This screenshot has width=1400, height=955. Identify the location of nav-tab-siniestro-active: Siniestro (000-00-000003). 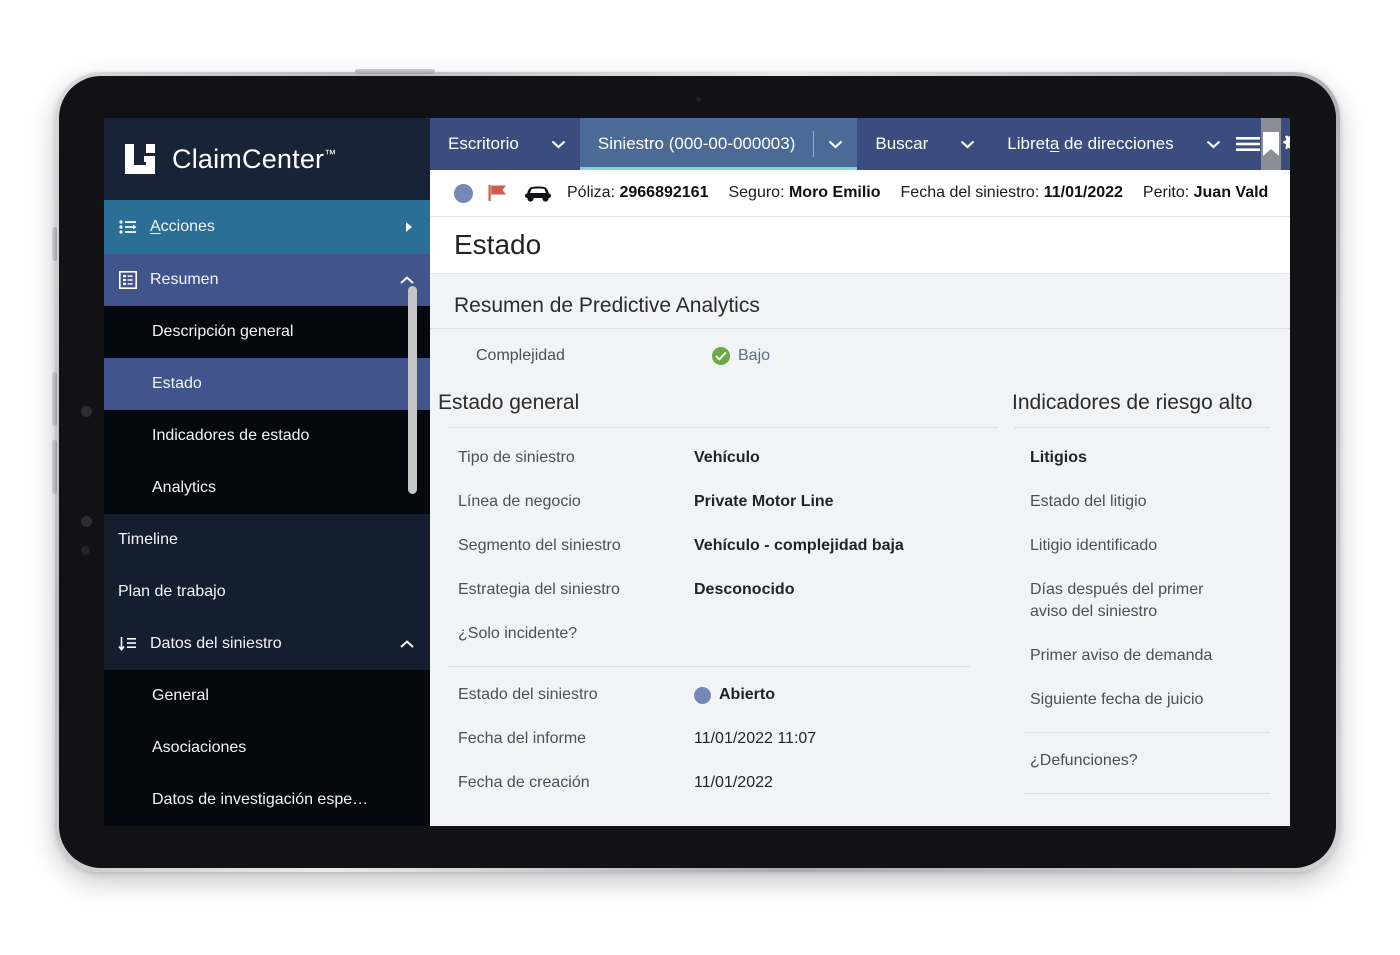
(718, 144).